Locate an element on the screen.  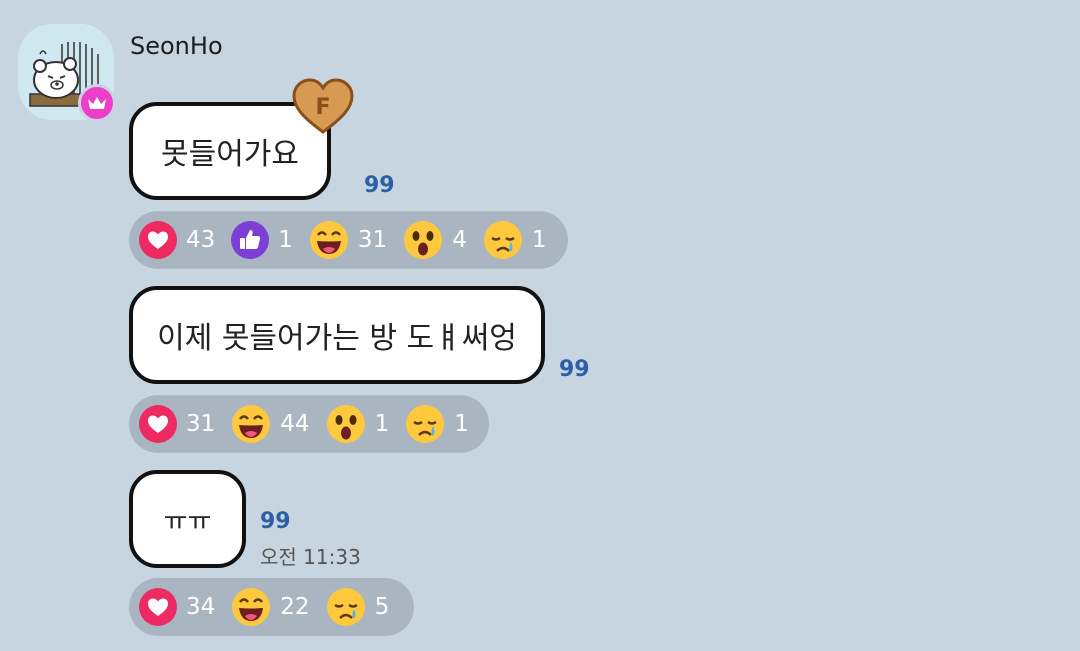
reaction-like: 1 is located at coordinates (263, 240).